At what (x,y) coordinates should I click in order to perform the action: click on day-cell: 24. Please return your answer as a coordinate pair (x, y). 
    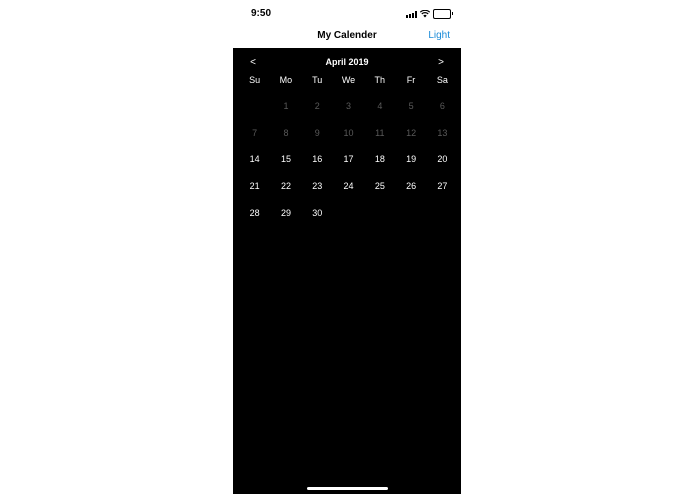
    Looking at the image, I should click on (348, 186).